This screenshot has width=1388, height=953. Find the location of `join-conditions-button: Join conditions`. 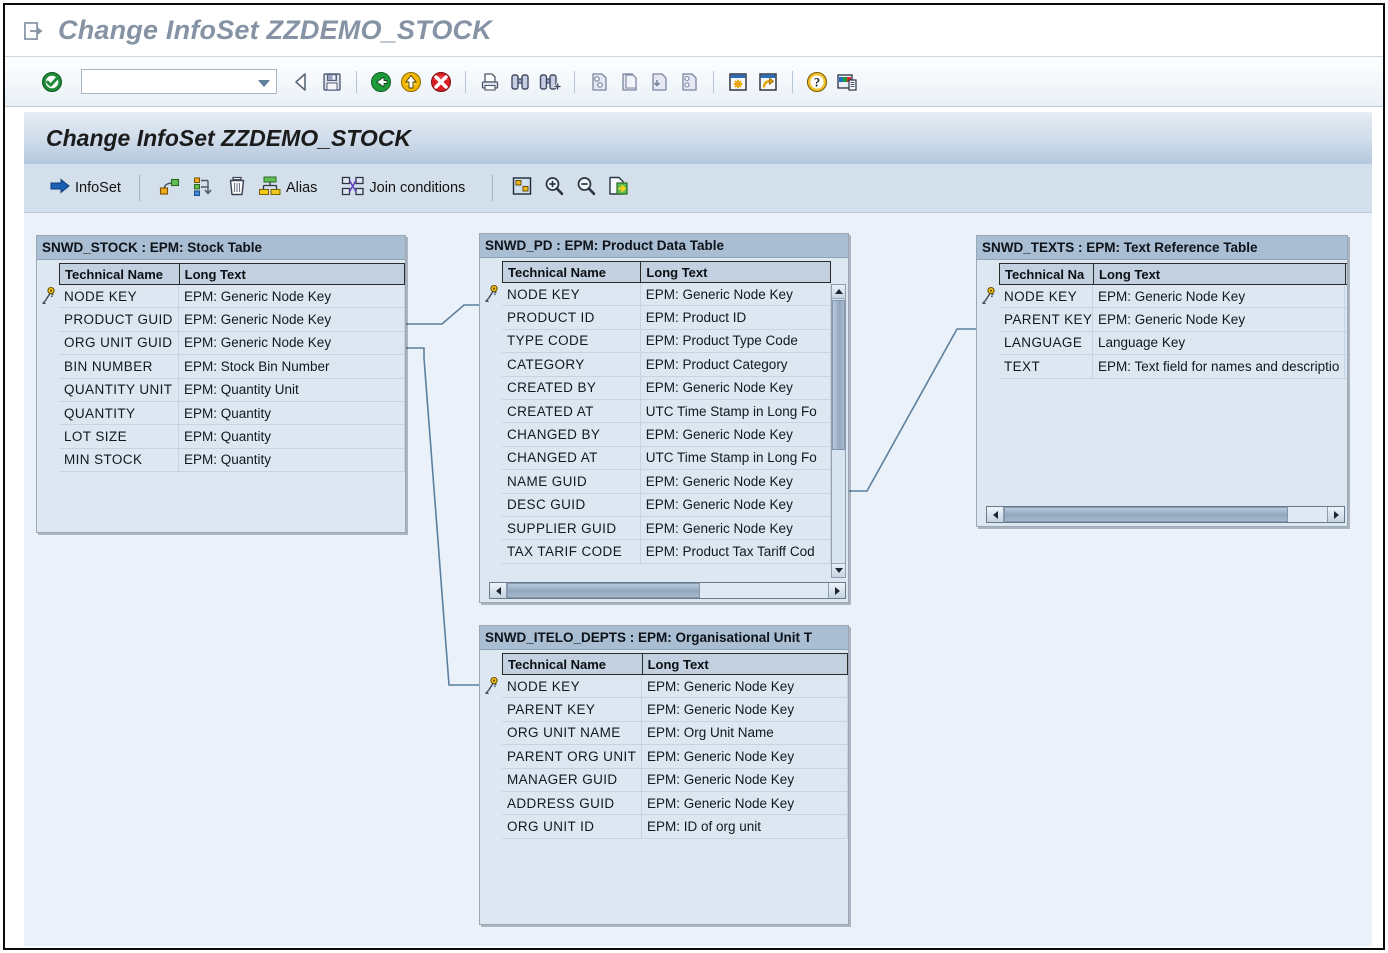

join-conditions-button: Join conditions is located at coordinates (403, 188).